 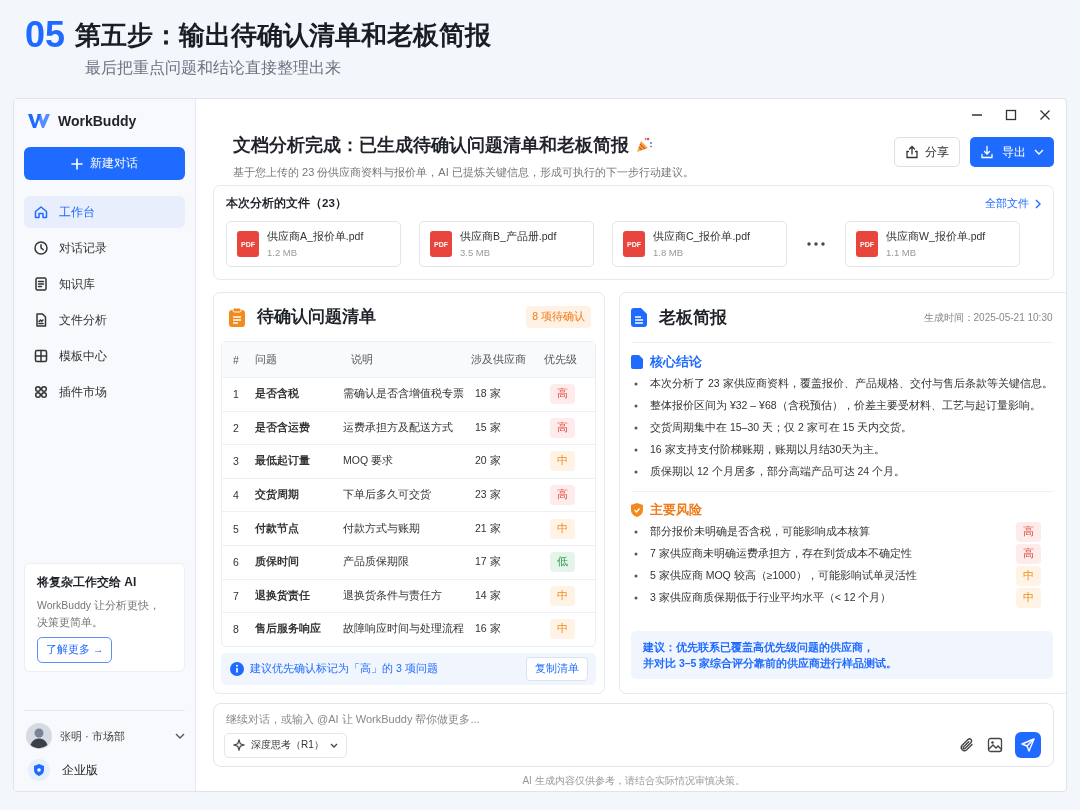 I want to click on sidebar-item: 知识库, so click(x=104, y=284).